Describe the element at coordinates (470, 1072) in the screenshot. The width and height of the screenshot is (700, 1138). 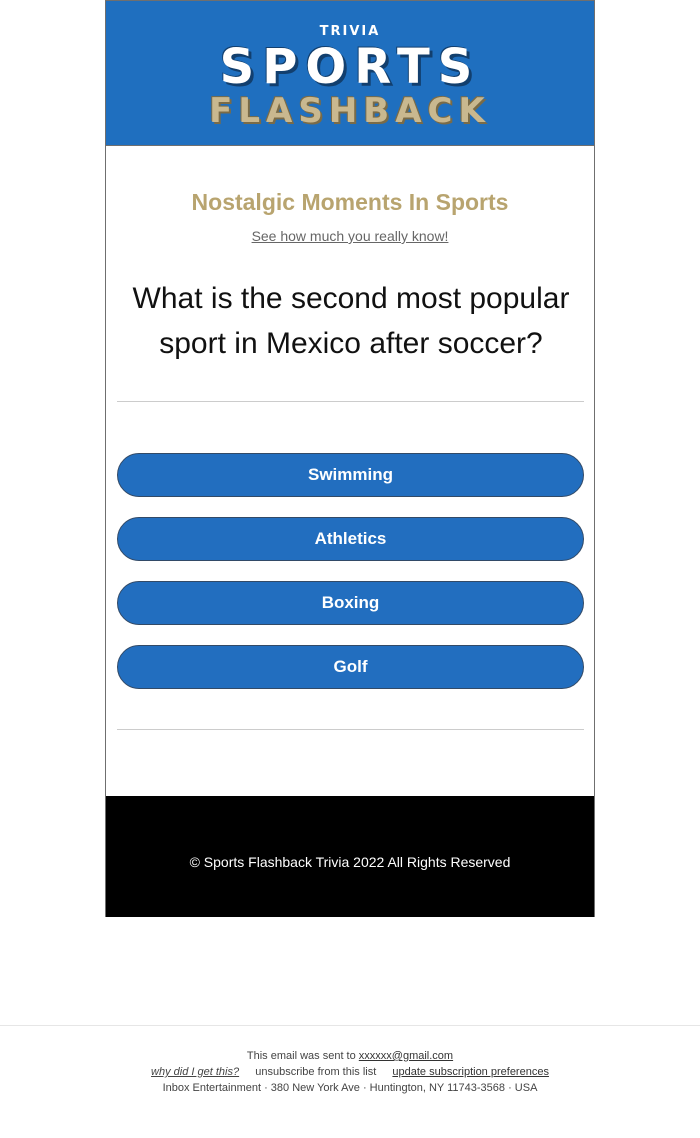
I see `update-preferences-link: update subscription preferences` at that location.